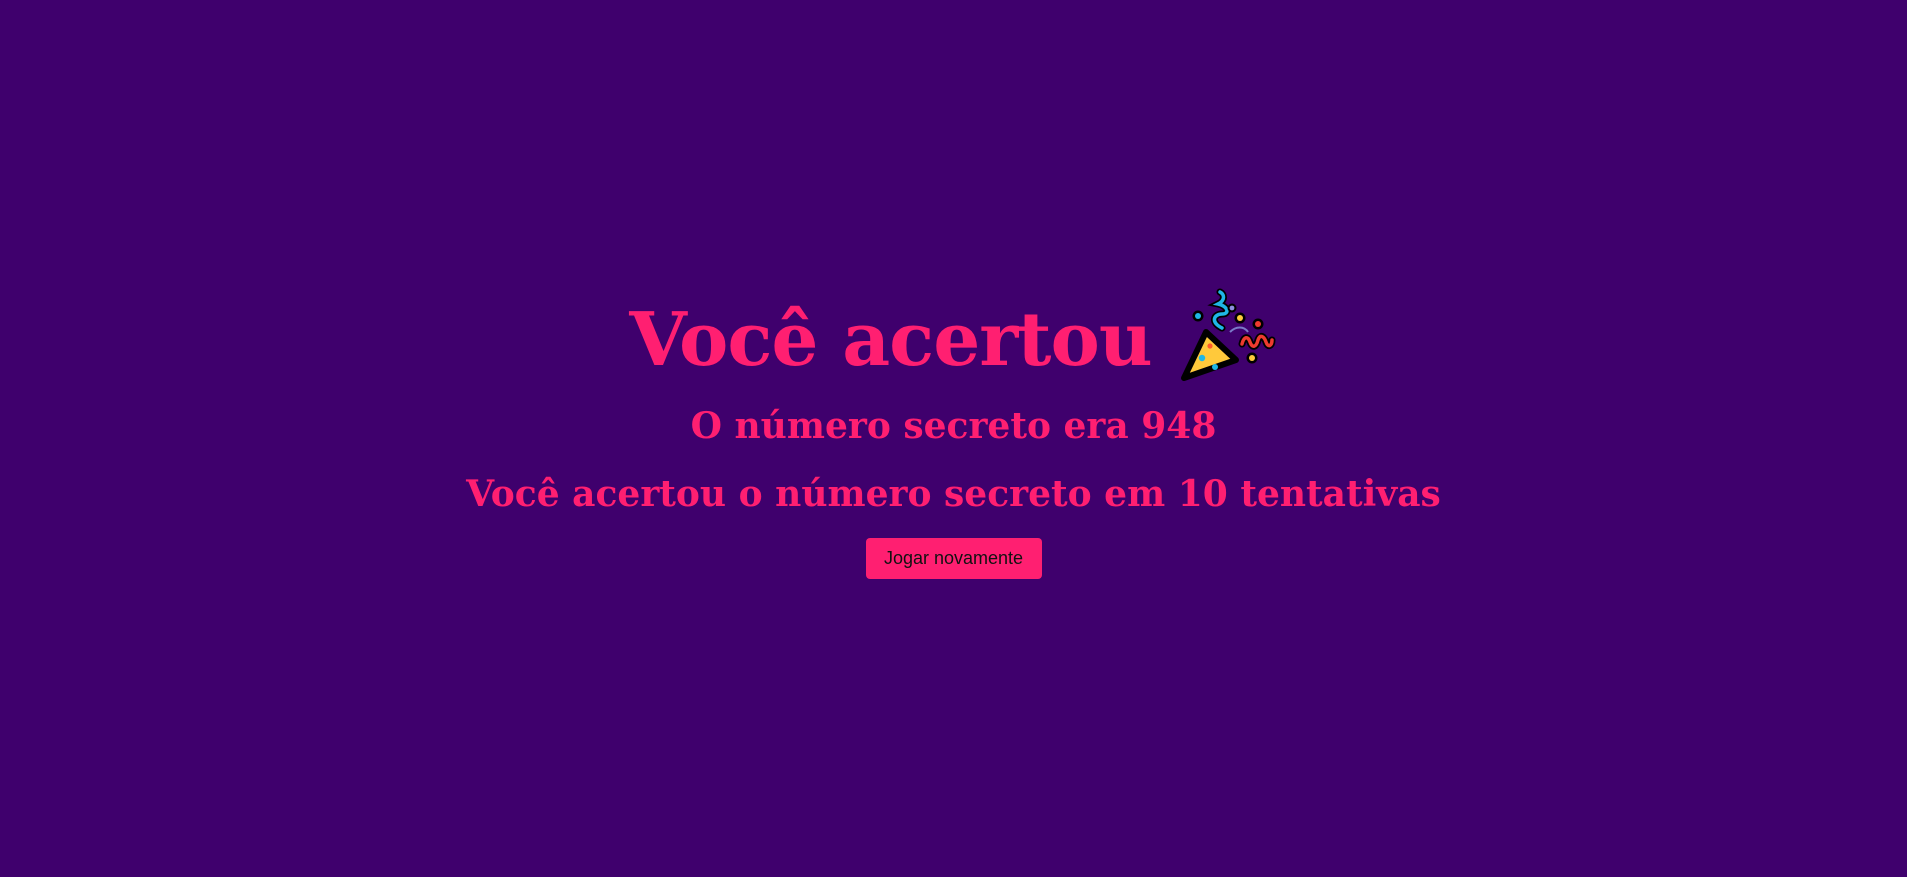 Image resolution: width=1907 pixels, height=877 pixels. Describe the element at coordinates (1228, 334) in the screenshot. I see `party-popper-icon` at that location.